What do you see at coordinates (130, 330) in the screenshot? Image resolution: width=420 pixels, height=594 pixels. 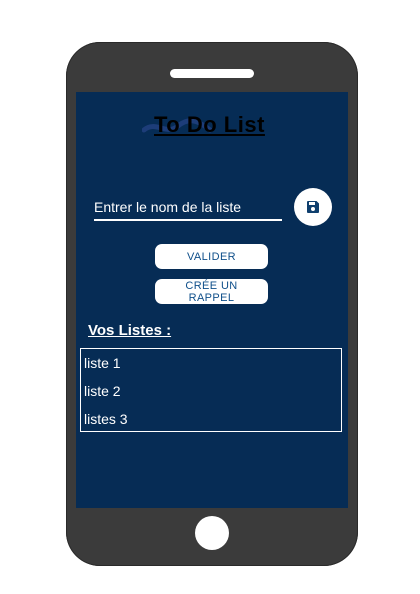 I see `lists-heading: Vos Listes :` at bounding box center [130, 330].